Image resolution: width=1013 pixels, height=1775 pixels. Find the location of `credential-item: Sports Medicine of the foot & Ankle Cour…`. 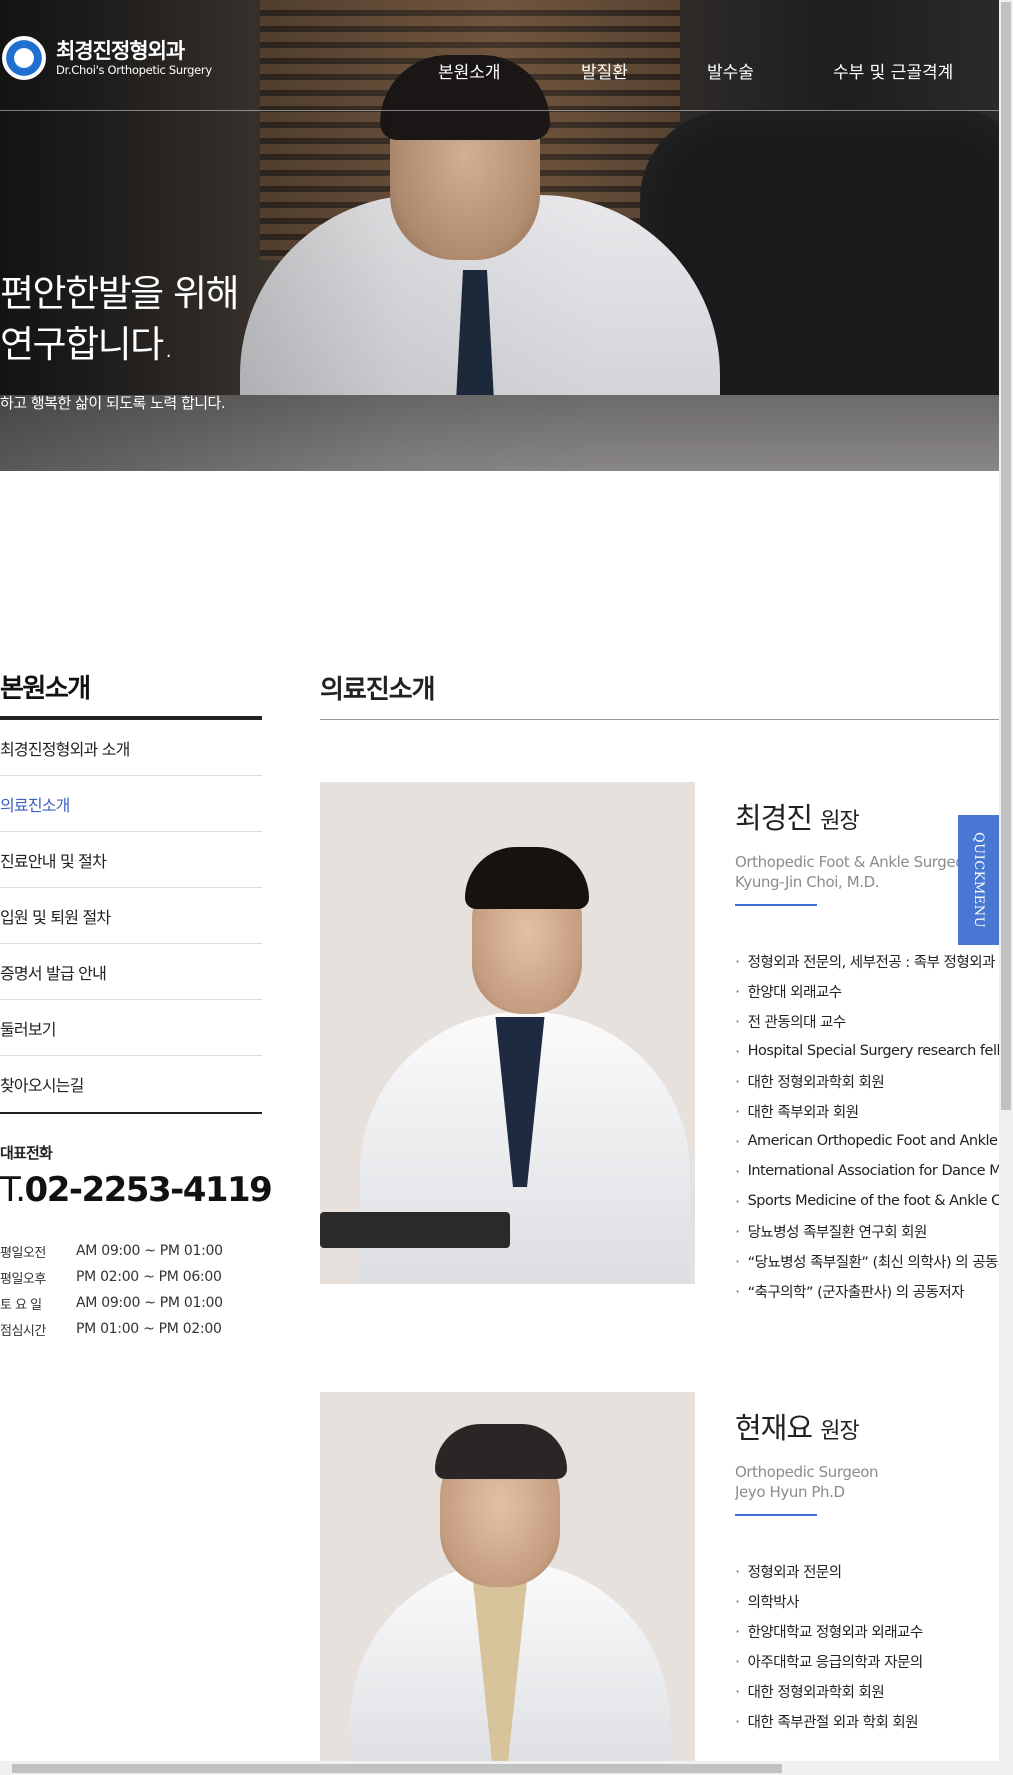

credential-item: Sports Medicine of the foot & Ankle Cour… is located at coordinates (867, 1201).